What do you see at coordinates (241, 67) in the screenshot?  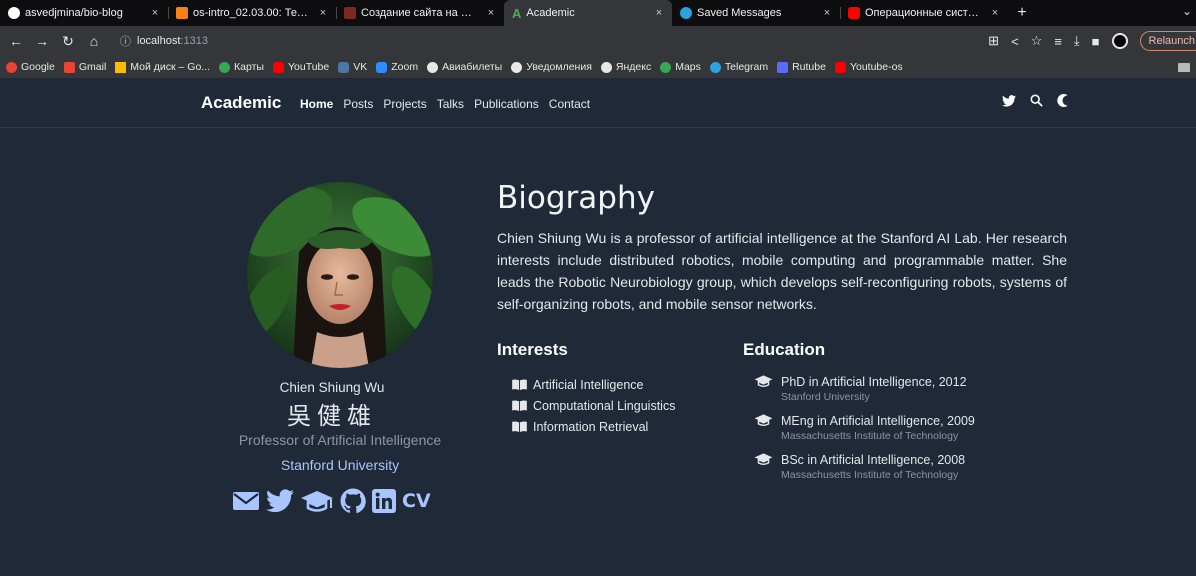 I see `bookmark-item: Карты` at bounding box center [241, 67].